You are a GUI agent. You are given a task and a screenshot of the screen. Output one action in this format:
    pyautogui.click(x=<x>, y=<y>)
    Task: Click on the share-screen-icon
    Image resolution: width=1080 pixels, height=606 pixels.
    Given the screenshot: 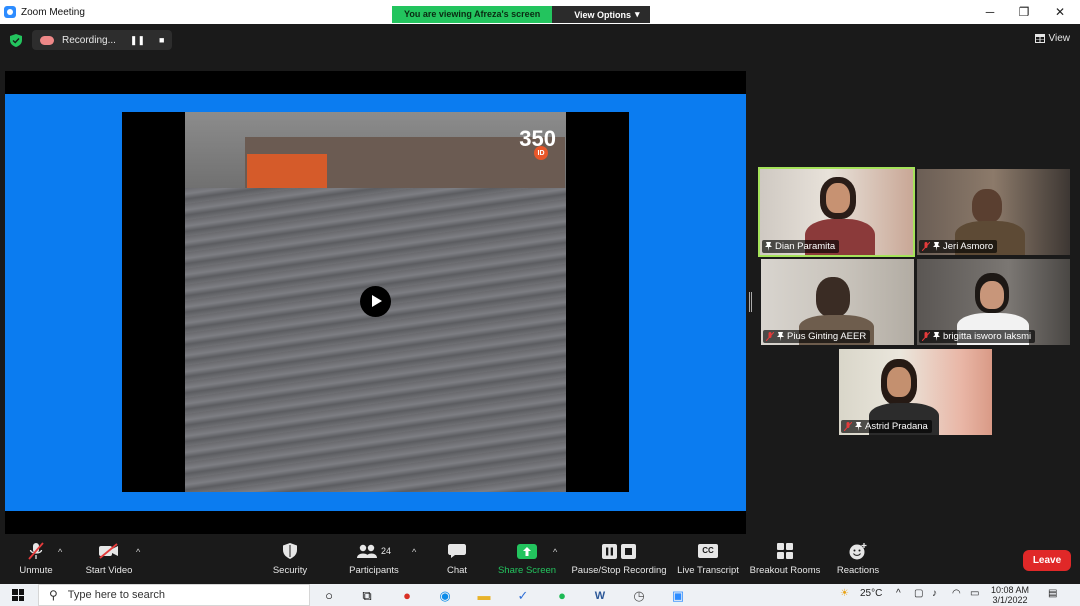 What is the action you would take?
    pyautogui.click(x=527, y=551)
    